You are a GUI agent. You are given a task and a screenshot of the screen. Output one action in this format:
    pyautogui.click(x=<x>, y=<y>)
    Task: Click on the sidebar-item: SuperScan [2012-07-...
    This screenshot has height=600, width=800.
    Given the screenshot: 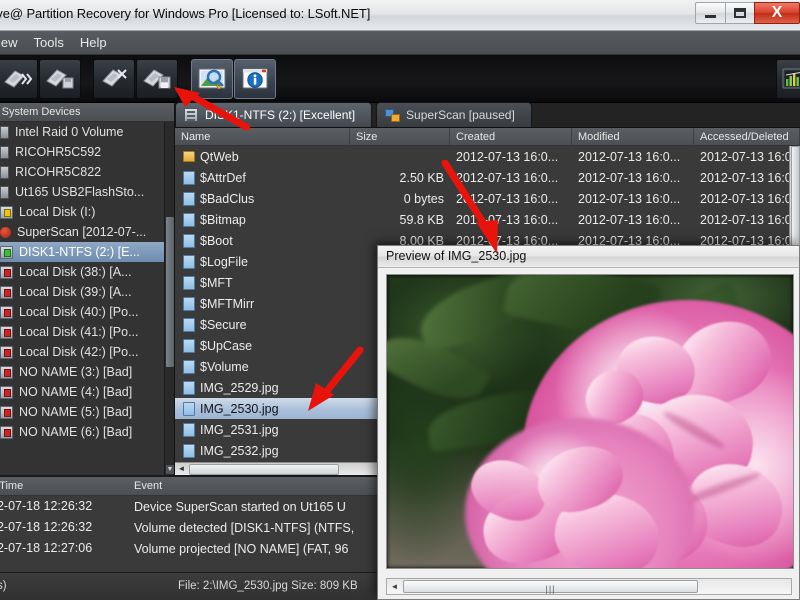 What is the action you would take?
    pyautogui.click(x=87, y=232)
    